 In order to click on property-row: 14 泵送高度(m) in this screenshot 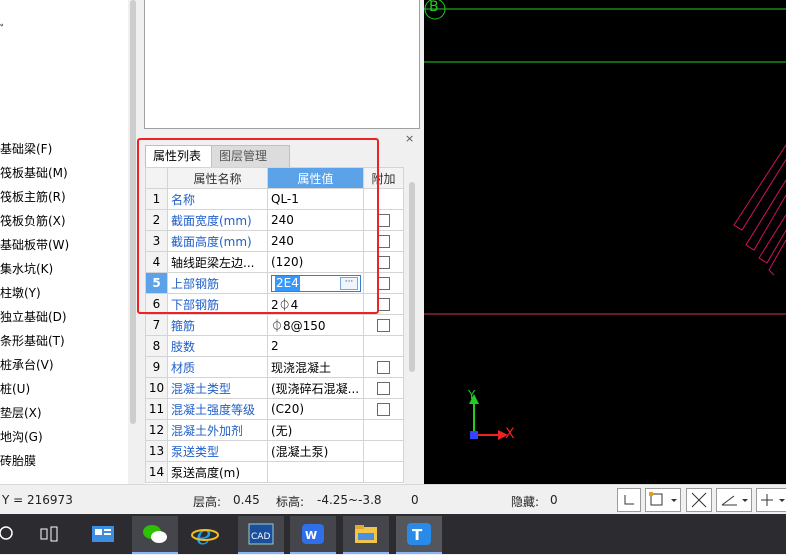, I will do `click(274, 472)`.